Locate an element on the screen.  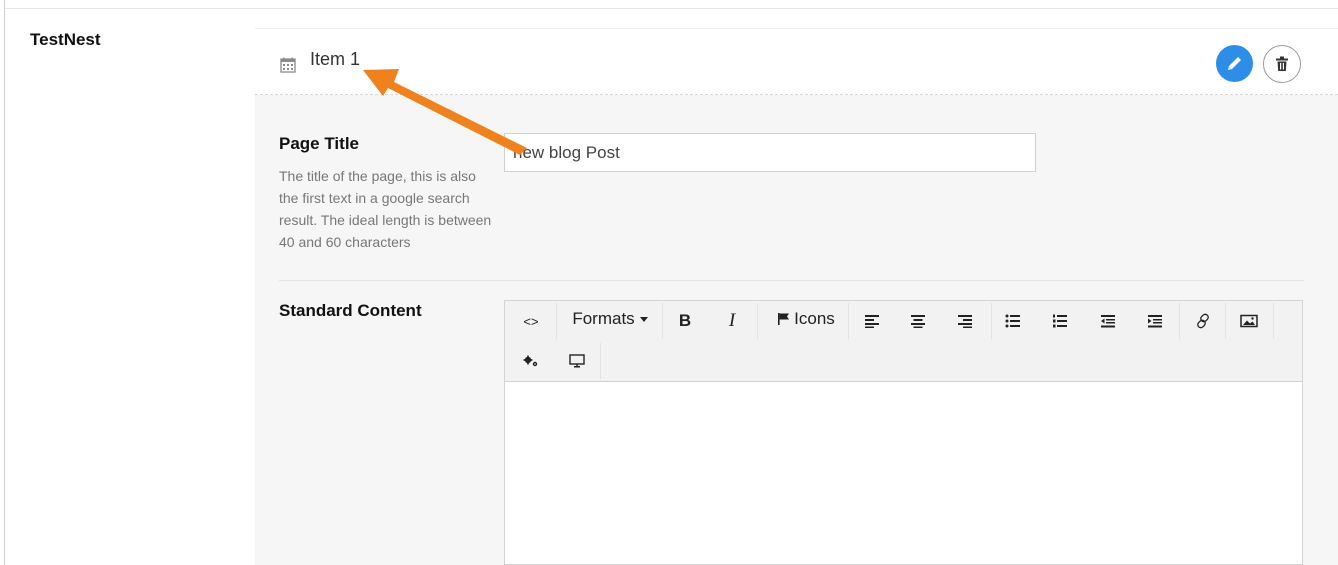
page-title-label: Page Title is located at coordinates (319, 143).